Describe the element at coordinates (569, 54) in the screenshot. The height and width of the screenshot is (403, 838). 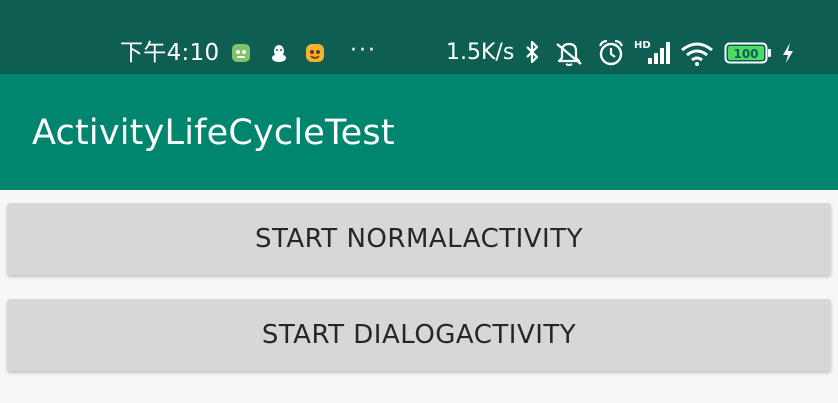
I see `mute-bell-icon` at that location.